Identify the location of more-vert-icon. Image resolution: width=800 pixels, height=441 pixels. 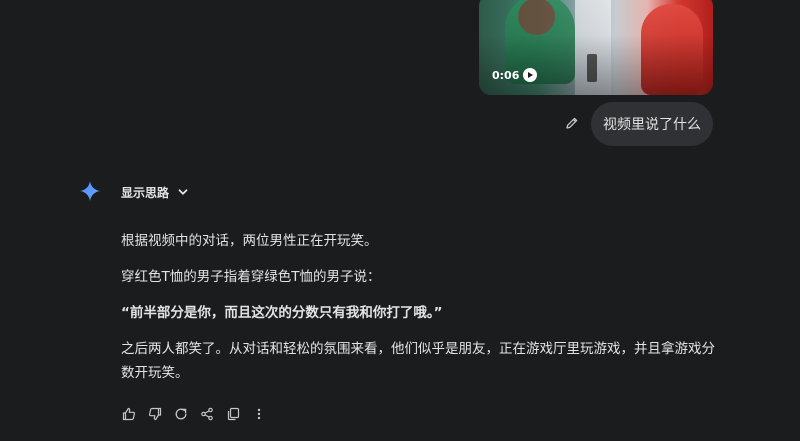
(259, 414).